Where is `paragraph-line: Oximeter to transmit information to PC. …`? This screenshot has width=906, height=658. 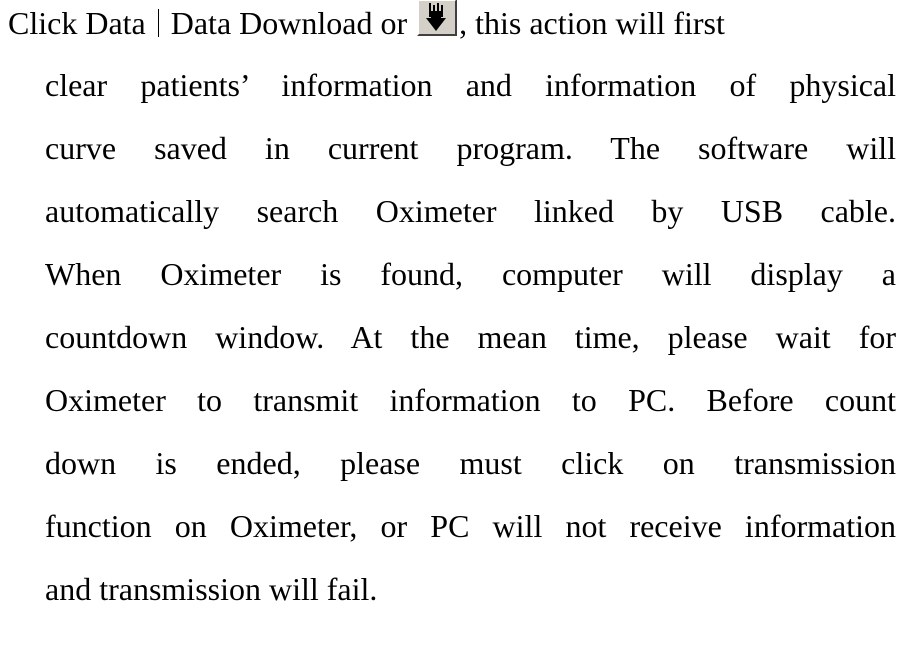 paragraph-line: Oximeter to transmit information to PC. … is located at coordinates (470, 400).